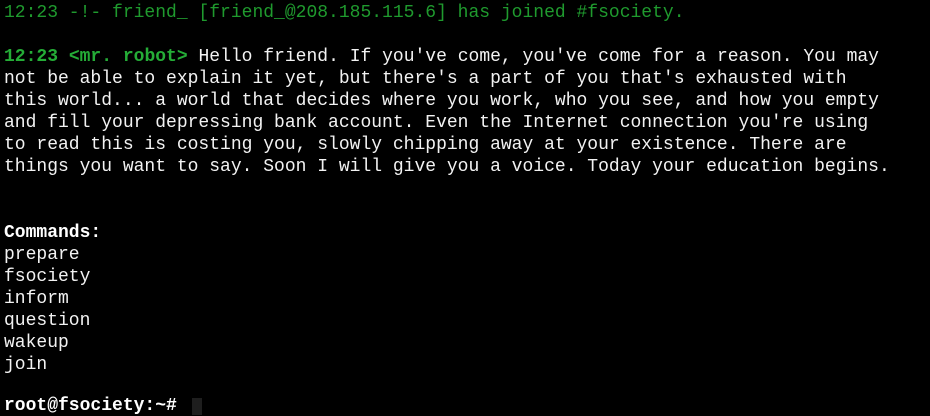 Image resolution: width=930 pixels, height=416 pixels. I want to click on commands-header: Commands:, so click(53, 233).